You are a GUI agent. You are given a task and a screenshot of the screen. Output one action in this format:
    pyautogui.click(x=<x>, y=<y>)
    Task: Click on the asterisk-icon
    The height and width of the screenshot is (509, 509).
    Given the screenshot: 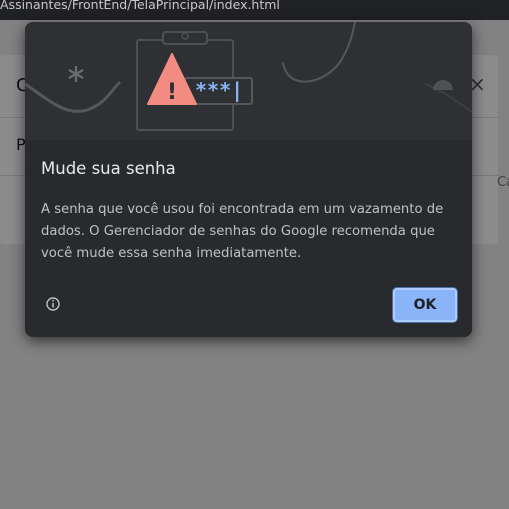 What is the action you would take?
    pyautogui.click(x=76, y=74)
    